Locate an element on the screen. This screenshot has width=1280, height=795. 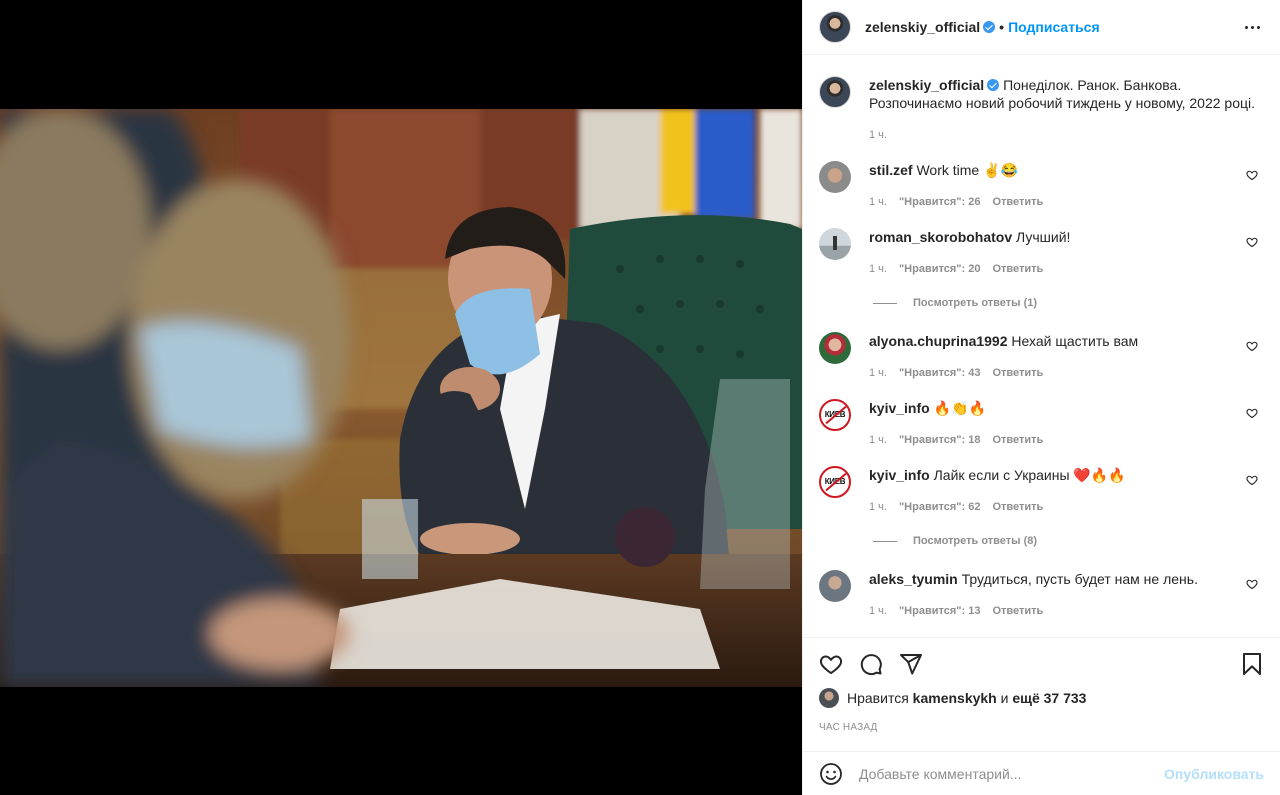
view-replies-button: Посмотреть ответы (1) is located at coordinates (1068, 303).